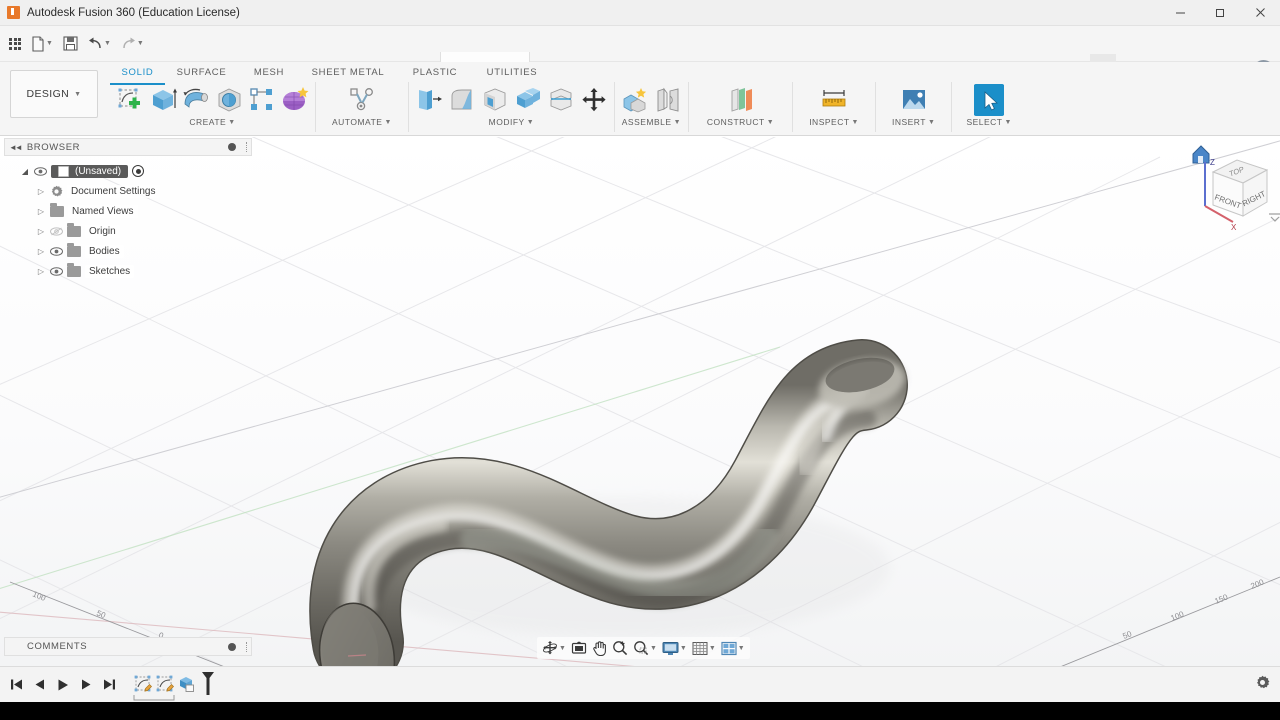  I want to click on timeline-feature-sweep, so click(187, 684).